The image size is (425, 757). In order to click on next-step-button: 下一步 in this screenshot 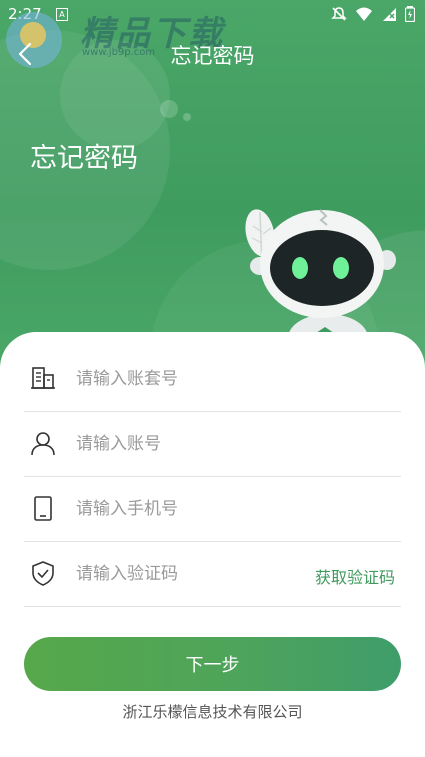, I will do `click(212, 664)`.